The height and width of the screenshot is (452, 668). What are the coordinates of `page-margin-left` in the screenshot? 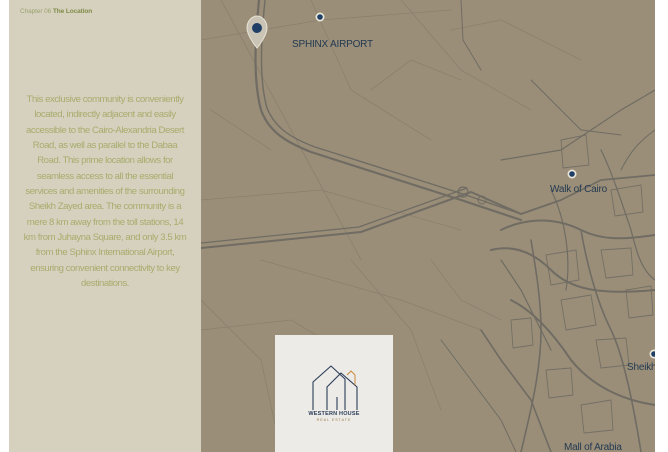 It's located at (4, 226).